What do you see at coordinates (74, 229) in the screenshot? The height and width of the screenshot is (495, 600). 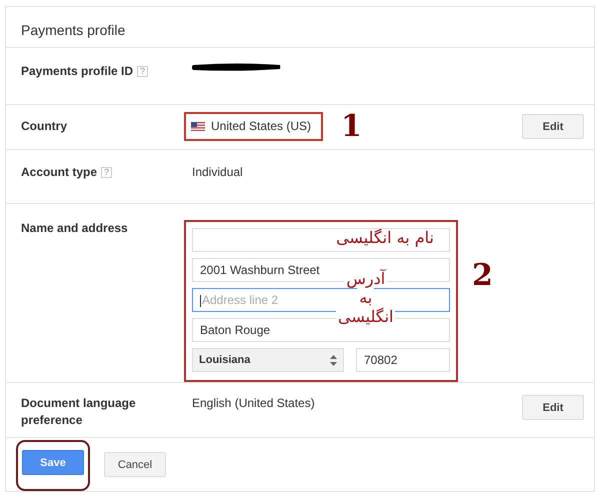 I see `row-label: Name and address` at bounding box center [74, 229].